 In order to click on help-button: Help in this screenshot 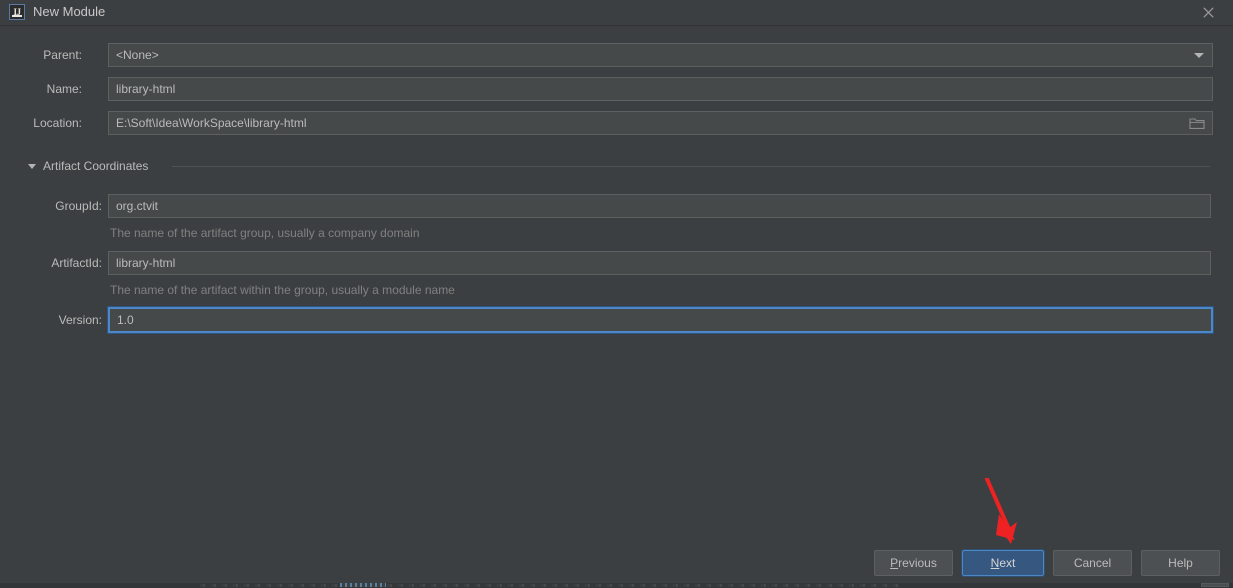, I will do `click(1180, 563)`.